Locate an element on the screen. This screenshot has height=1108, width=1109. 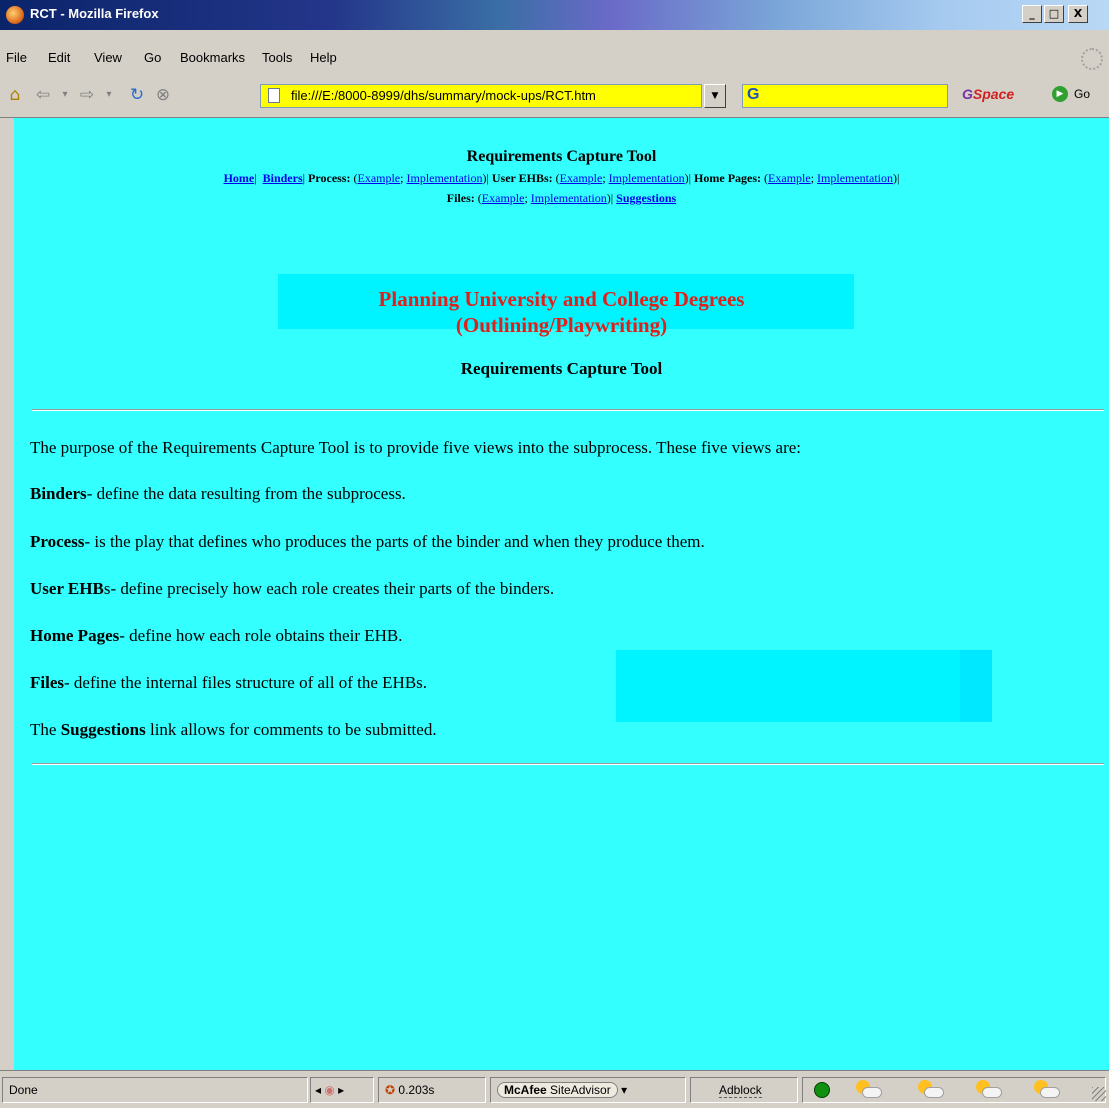
menu-edit: Edit is located at coordinates (59, 57).